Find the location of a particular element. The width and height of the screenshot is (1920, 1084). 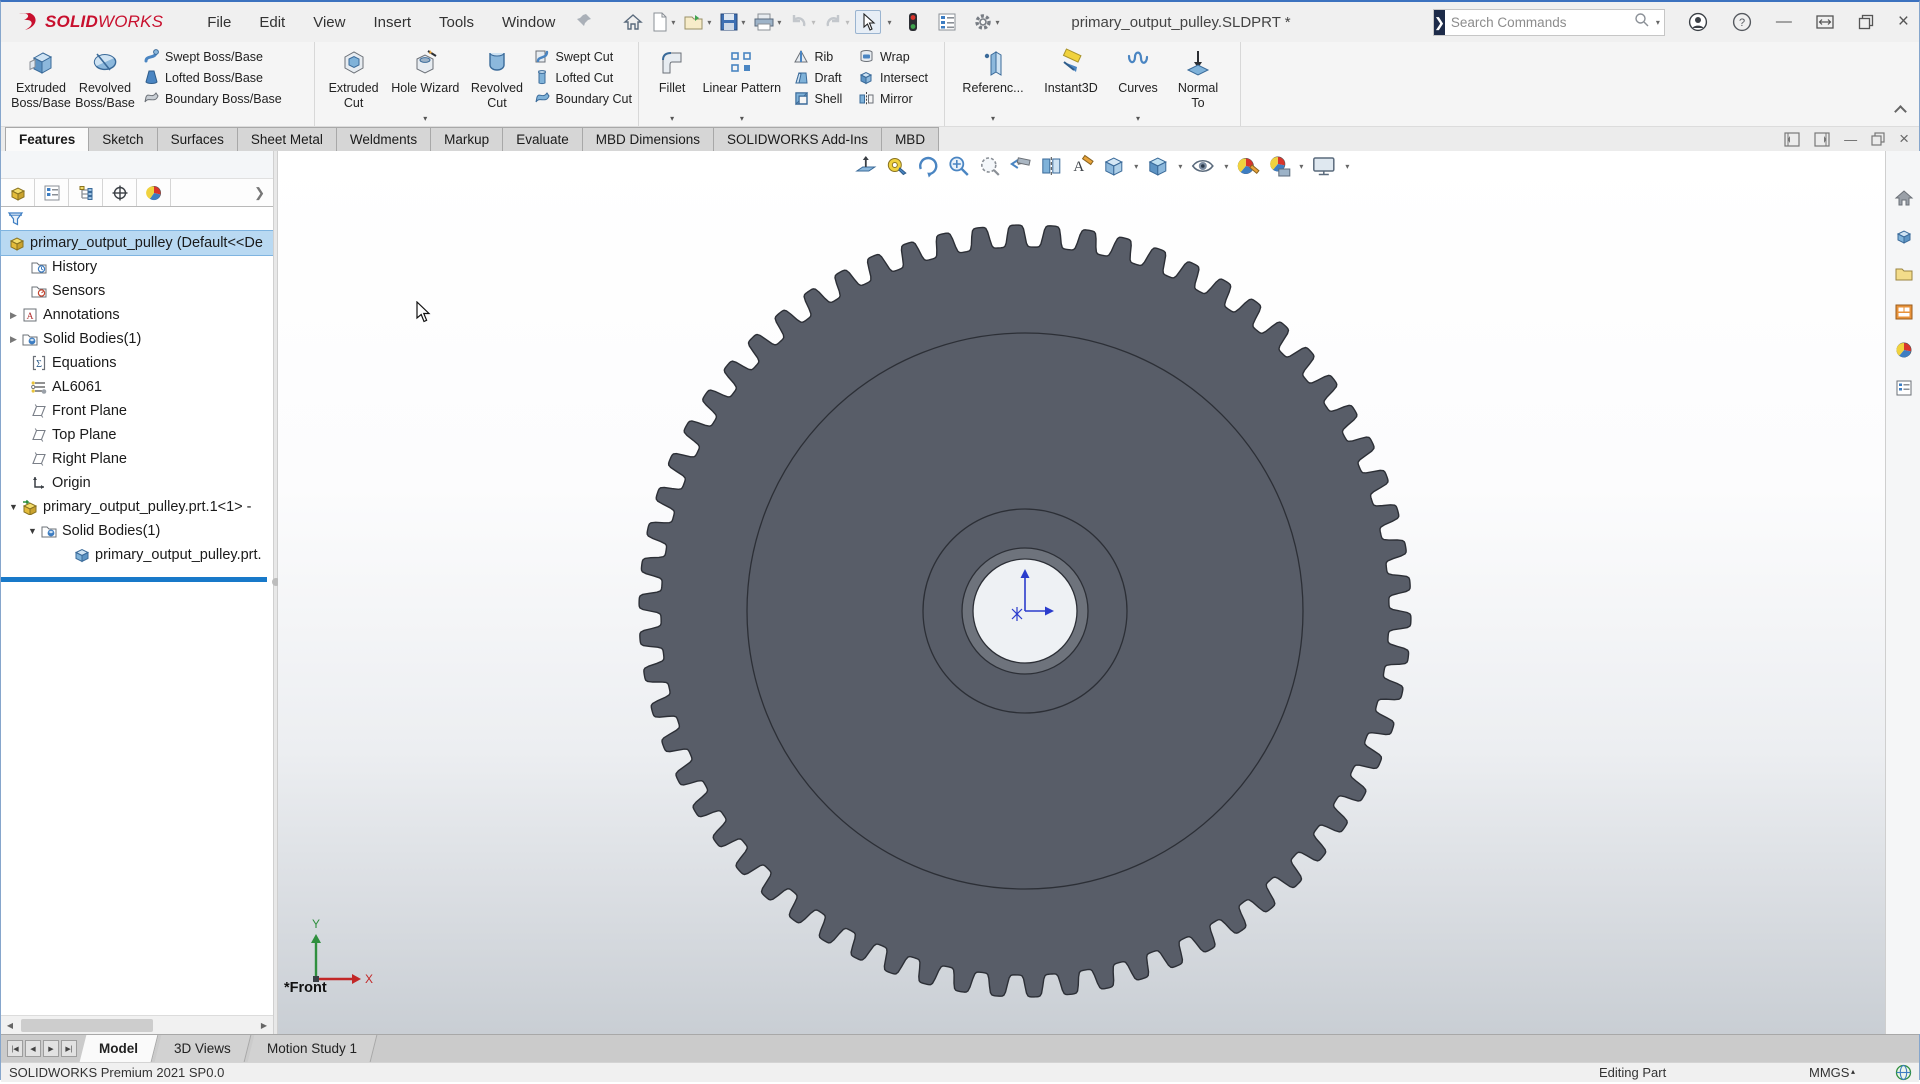

display-manager-tab is located at coordinates (154, 192).